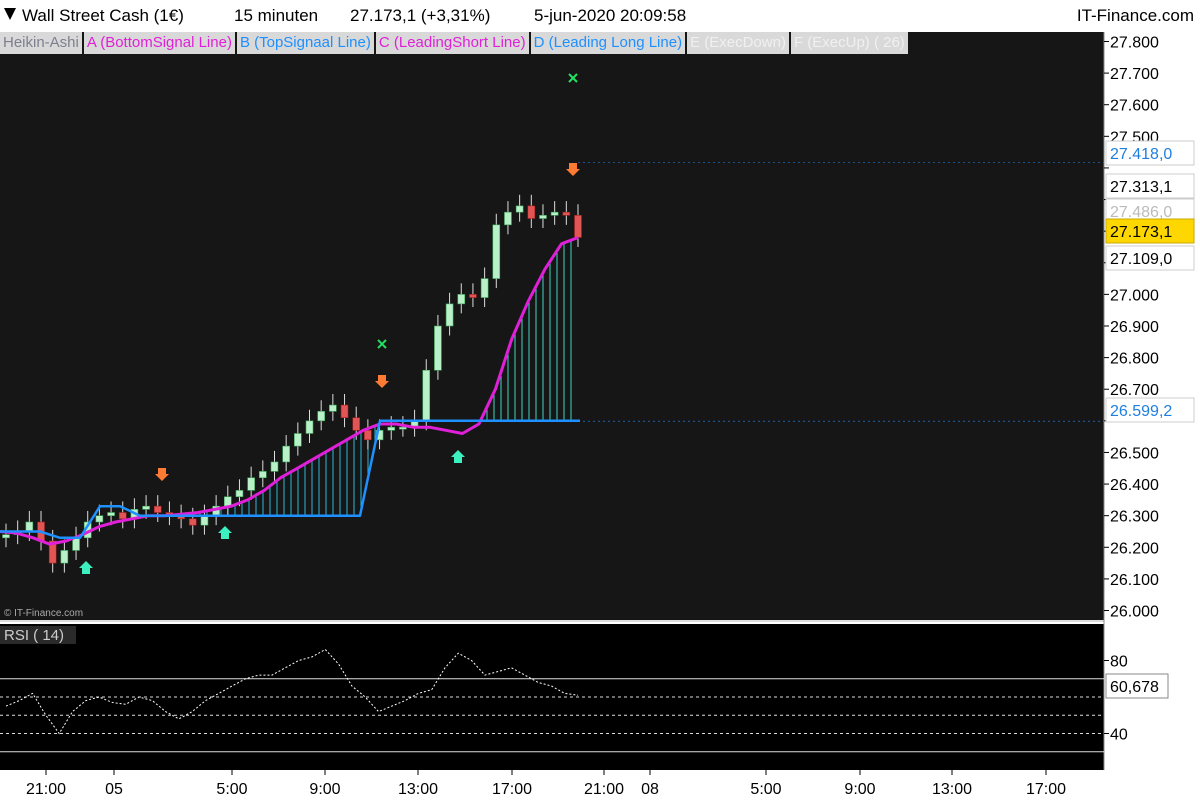 The image size is (1200, 800). What do you see at coordinates (1134, 687) in the screenshot?
I see `rsi-value-label: 60,678` at bounding box center [1134, 687].